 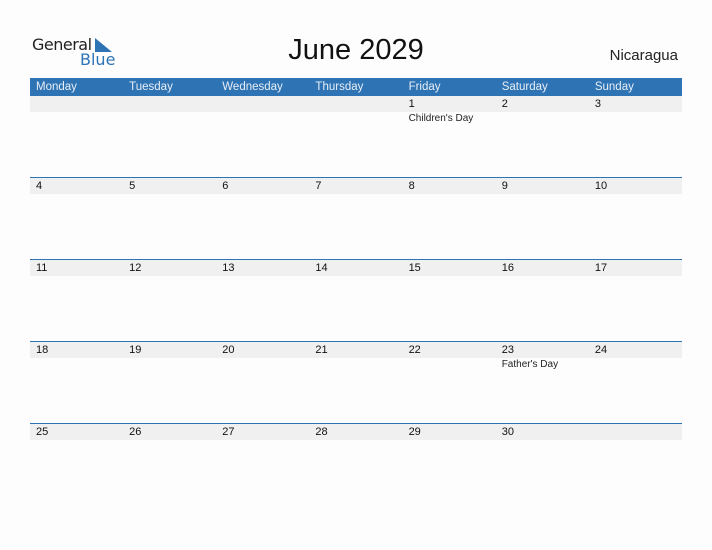 I want to click on weekday-friday: Friday, so click(x=424, y=87).